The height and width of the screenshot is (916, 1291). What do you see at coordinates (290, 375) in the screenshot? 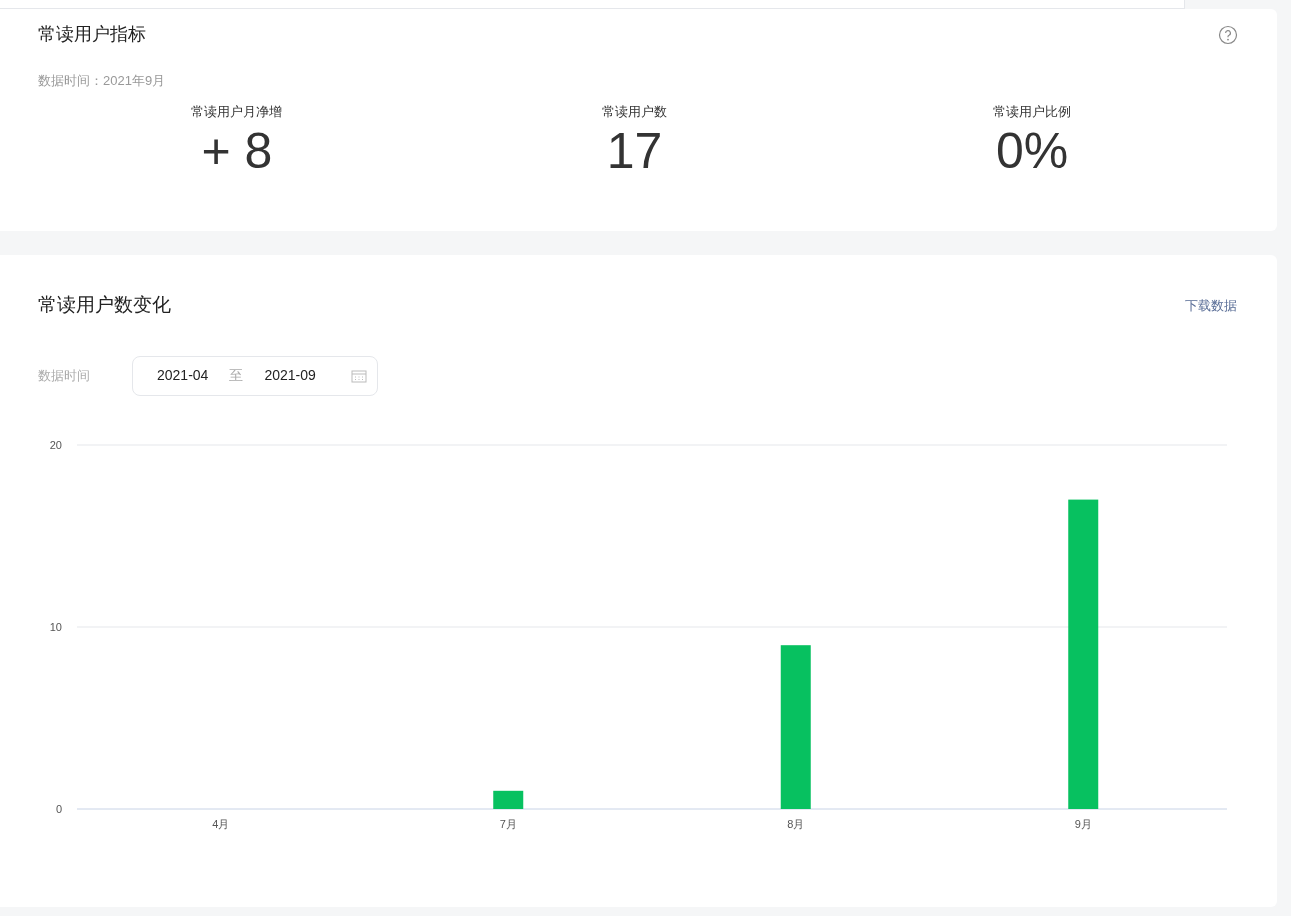
I see `end-date: 2021-09` at bounding box center [290, 375].